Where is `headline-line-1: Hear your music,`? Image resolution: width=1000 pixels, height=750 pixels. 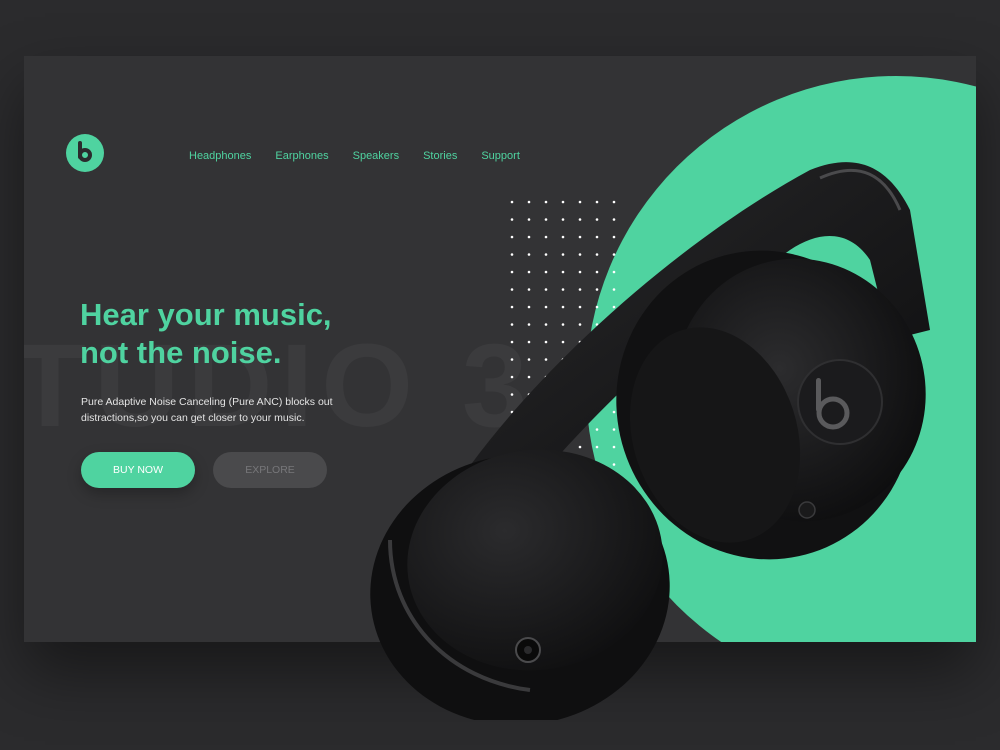 headline-line-1: Hear your music, is located at coordinates (206, 314).